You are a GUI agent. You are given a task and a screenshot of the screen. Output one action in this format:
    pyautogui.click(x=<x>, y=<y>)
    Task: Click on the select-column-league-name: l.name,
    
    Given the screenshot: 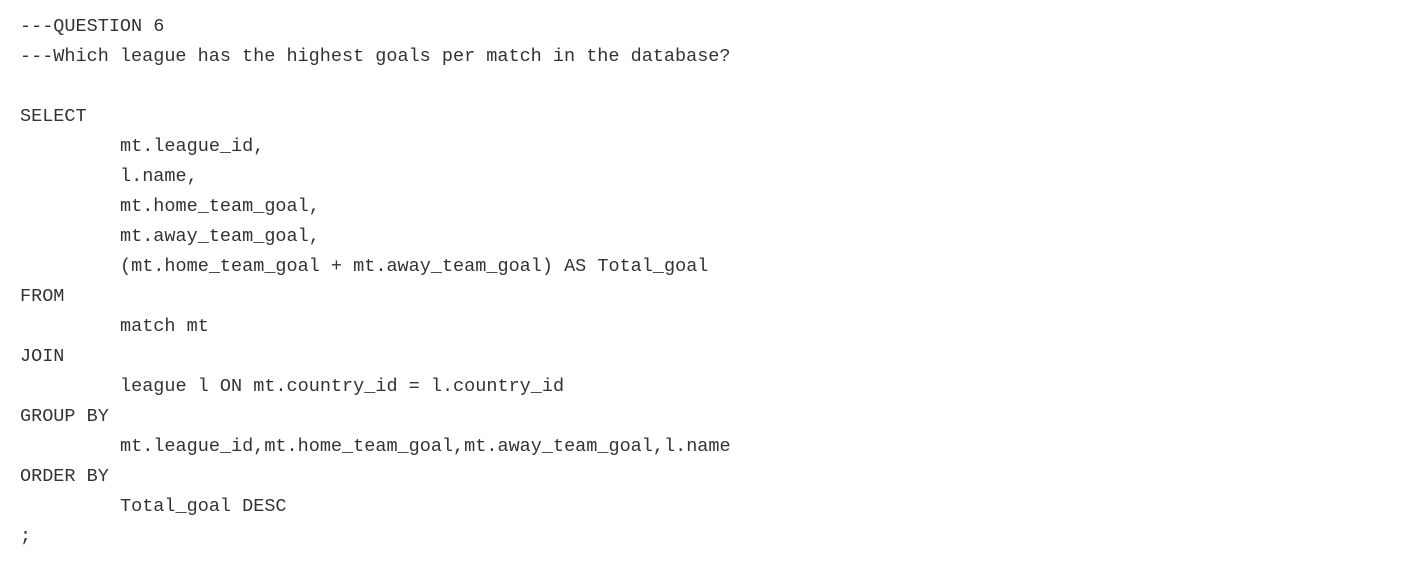 What is the action you would take?
    pyautogui.click(x=159, y=176)
    